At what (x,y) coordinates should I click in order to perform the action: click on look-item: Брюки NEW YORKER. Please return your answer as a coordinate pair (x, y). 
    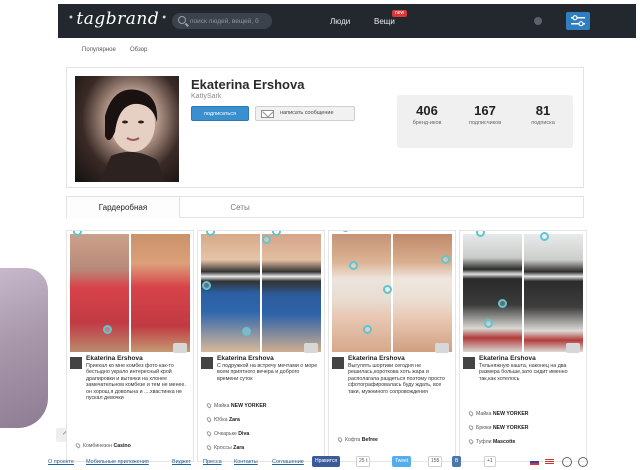
    Looking at the image, I should click on (497, 427).